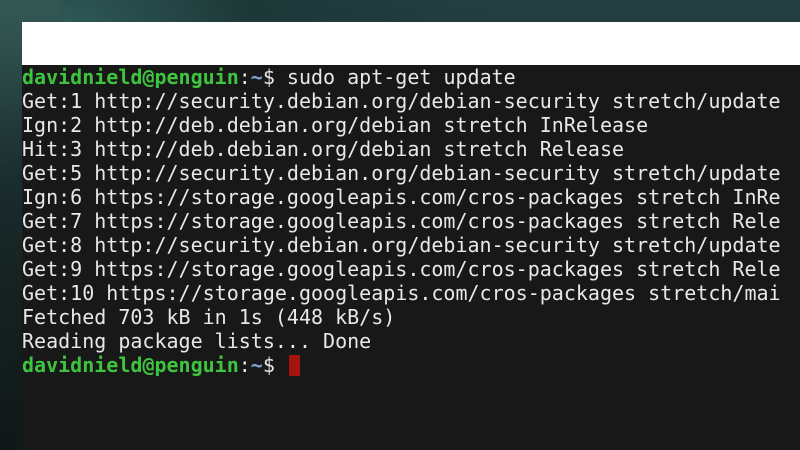 The width and height of the screenshot is (800, 450). What do you see at coordinates (209, 317) in the screenshot?
I see `output-line: Fetched 703 kB in 1s (448 kB/s)` at bounding box center [209, 317].